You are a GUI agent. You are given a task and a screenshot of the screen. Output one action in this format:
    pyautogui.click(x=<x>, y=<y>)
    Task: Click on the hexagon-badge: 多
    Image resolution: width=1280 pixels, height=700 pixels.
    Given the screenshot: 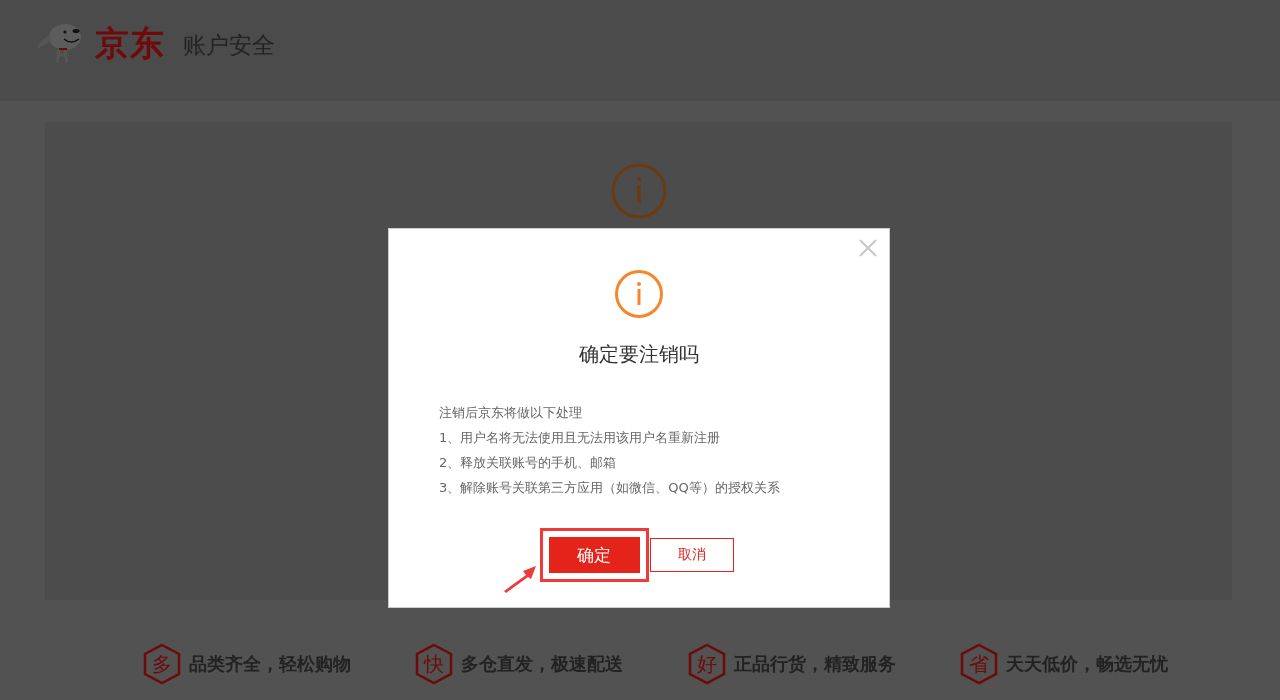 What is the action you would take?
    pyautogui.click(x=162, y=664)
    